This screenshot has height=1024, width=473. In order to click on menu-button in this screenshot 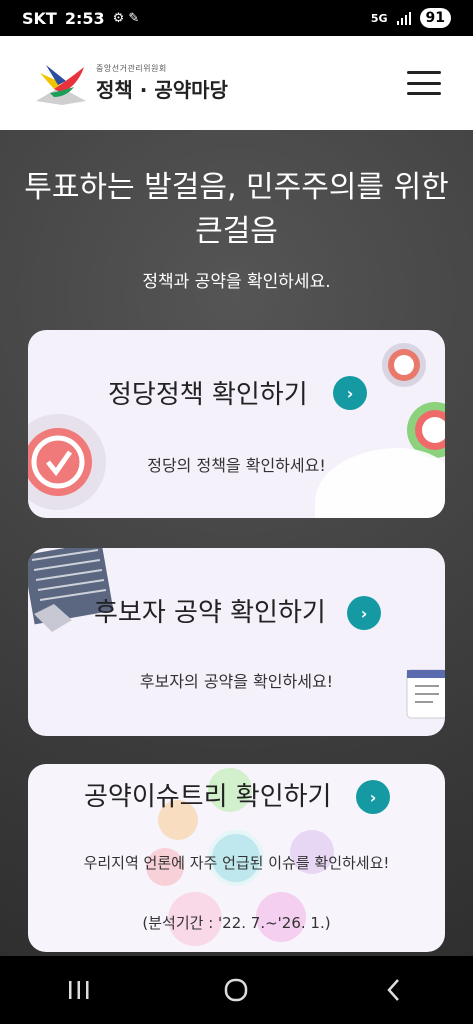, I will do `click(424, 83)`.